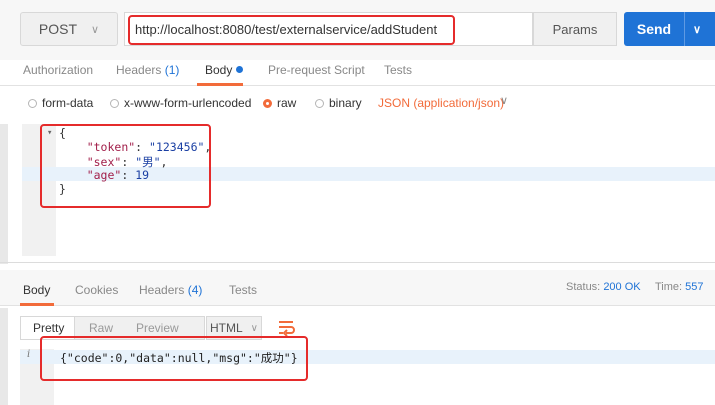  Describe the element at coordinates (441, 103) in the screenshot. I see `content-type-select: JSON (application/json)` at that location.